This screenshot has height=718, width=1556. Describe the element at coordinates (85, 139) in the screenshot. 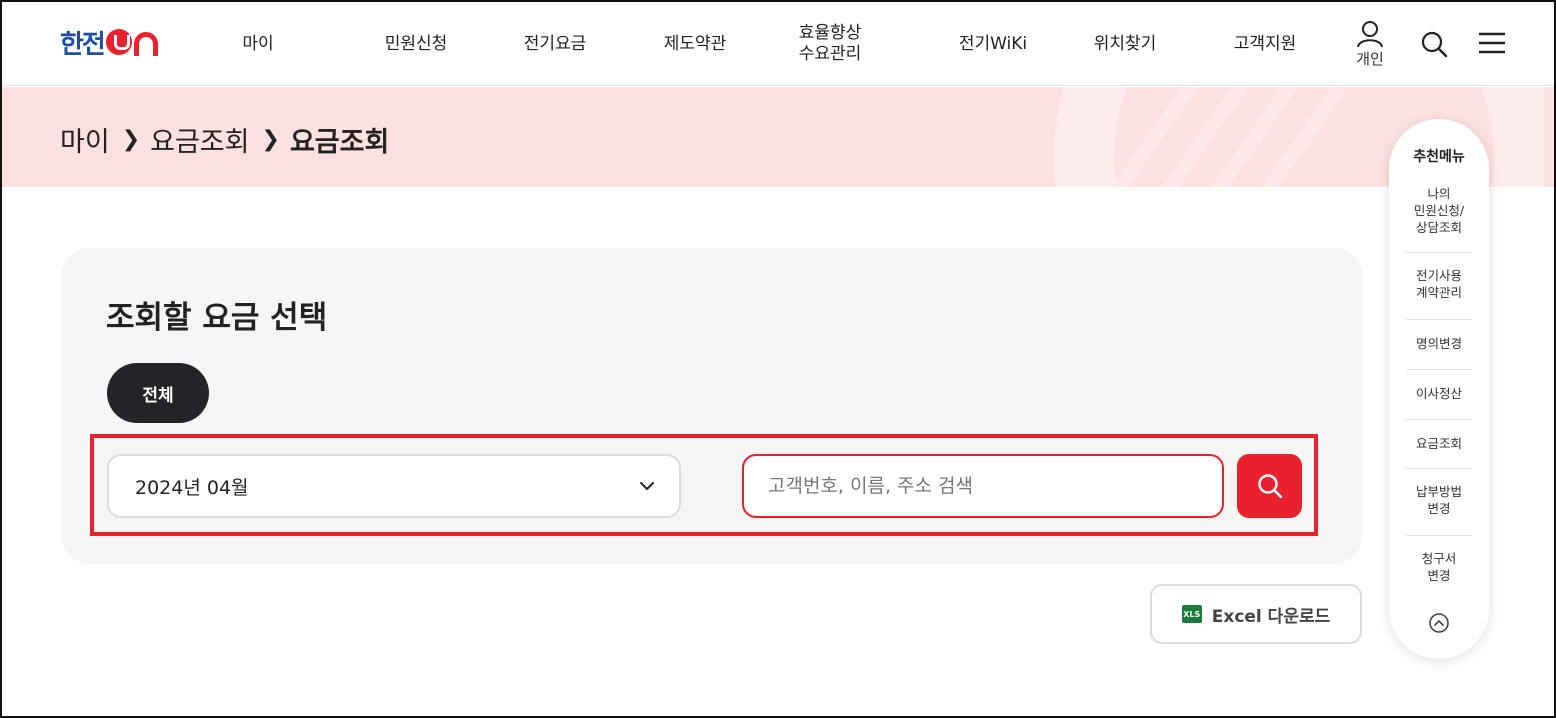

I see `breadcrumb-item-my: 마이` at that location.